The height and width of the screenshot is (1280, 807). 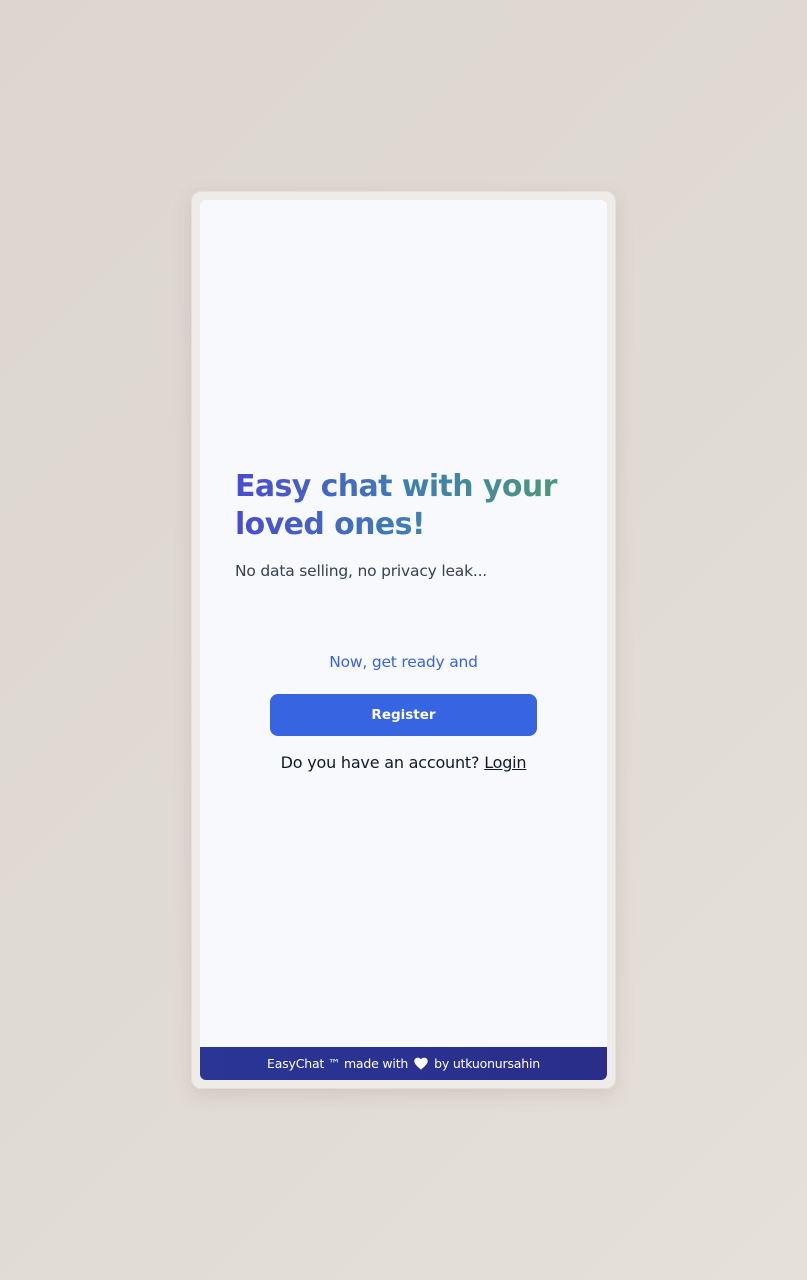 What do you see at coordinates (421, 1063) in the screenshot?
I see `heart-icon` at bounding box center [421, 1063].